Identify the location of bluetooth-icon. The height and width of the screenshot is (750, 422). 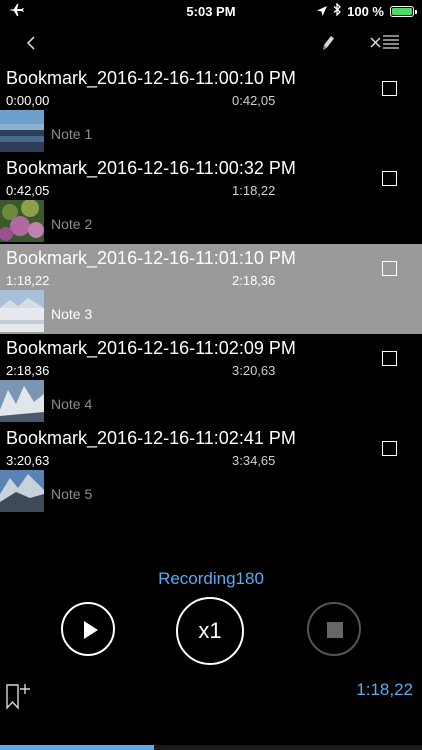
(337, 10).